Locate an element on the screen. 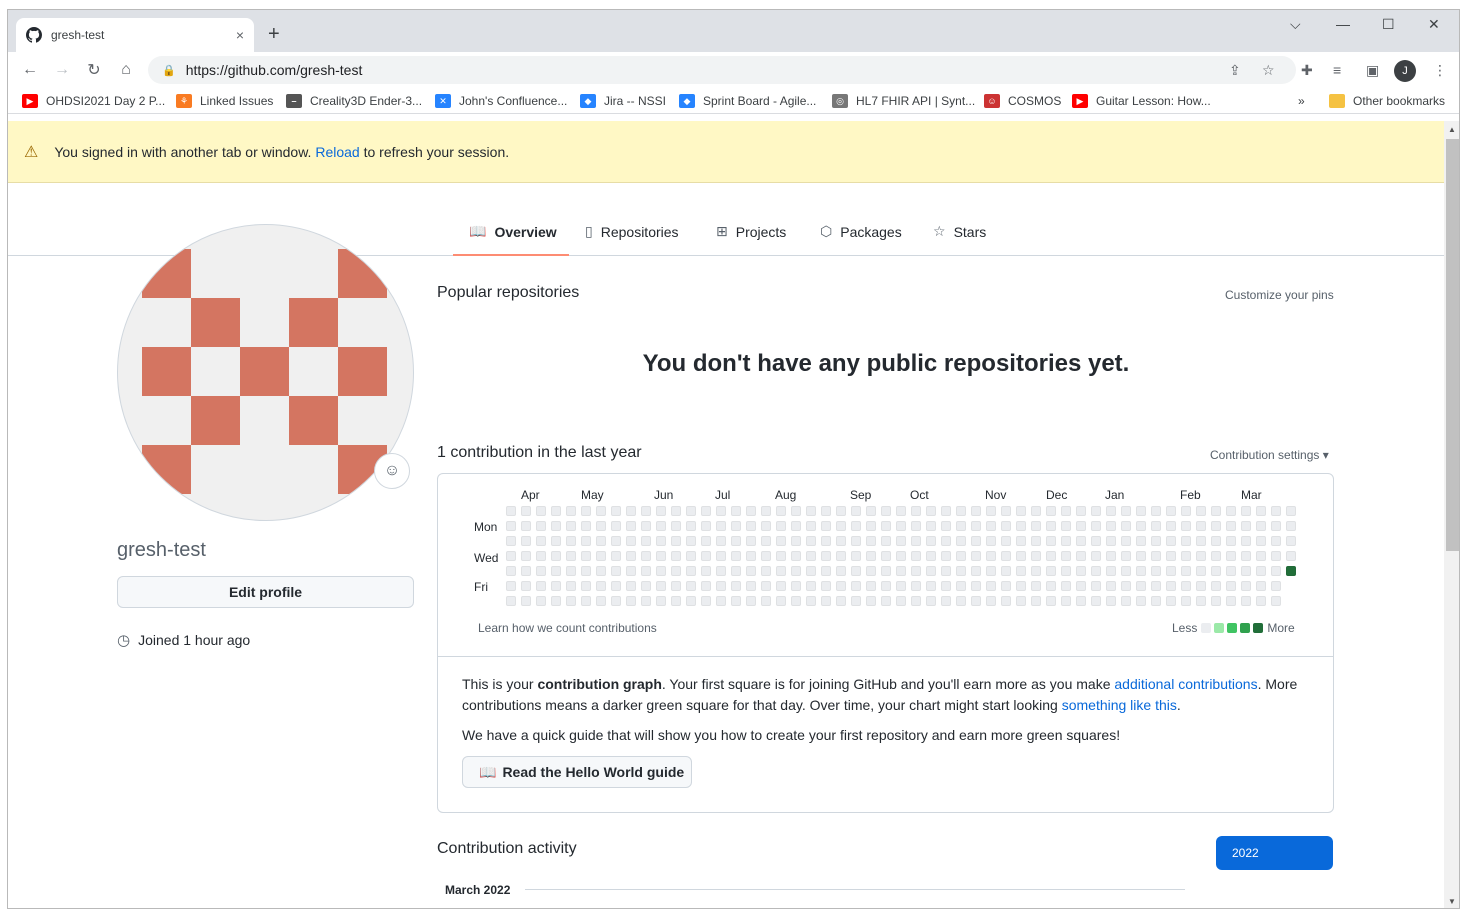 The width and height of the screenshot is (1475, 921). tab-stars: ☆ Stars is located at coordinates (959, 231).